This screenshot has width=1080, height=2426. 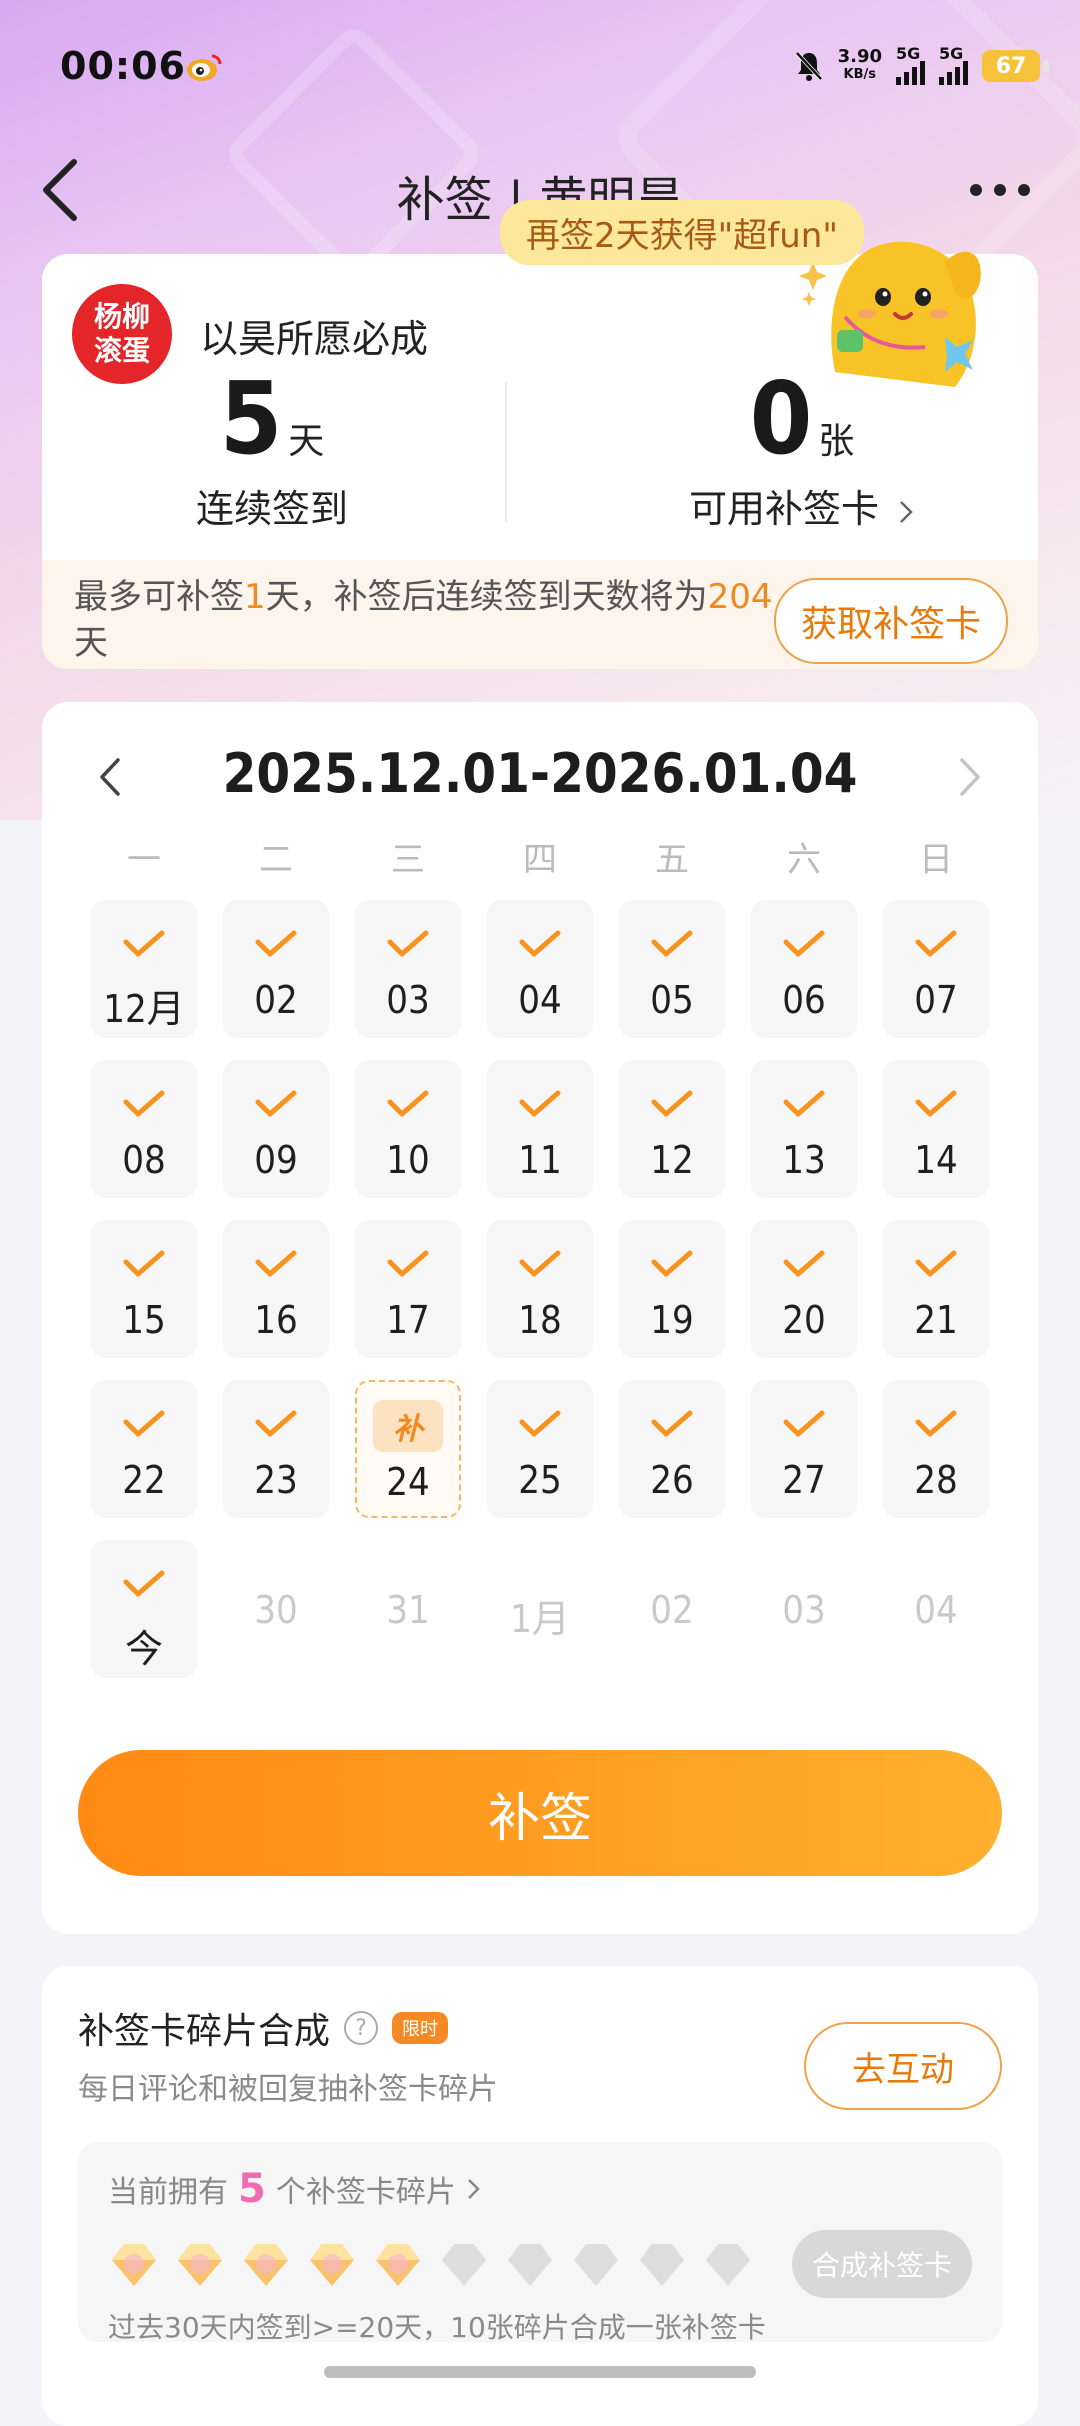 I want to click on signal-sim2: 5G, so click(x=953, y=64).